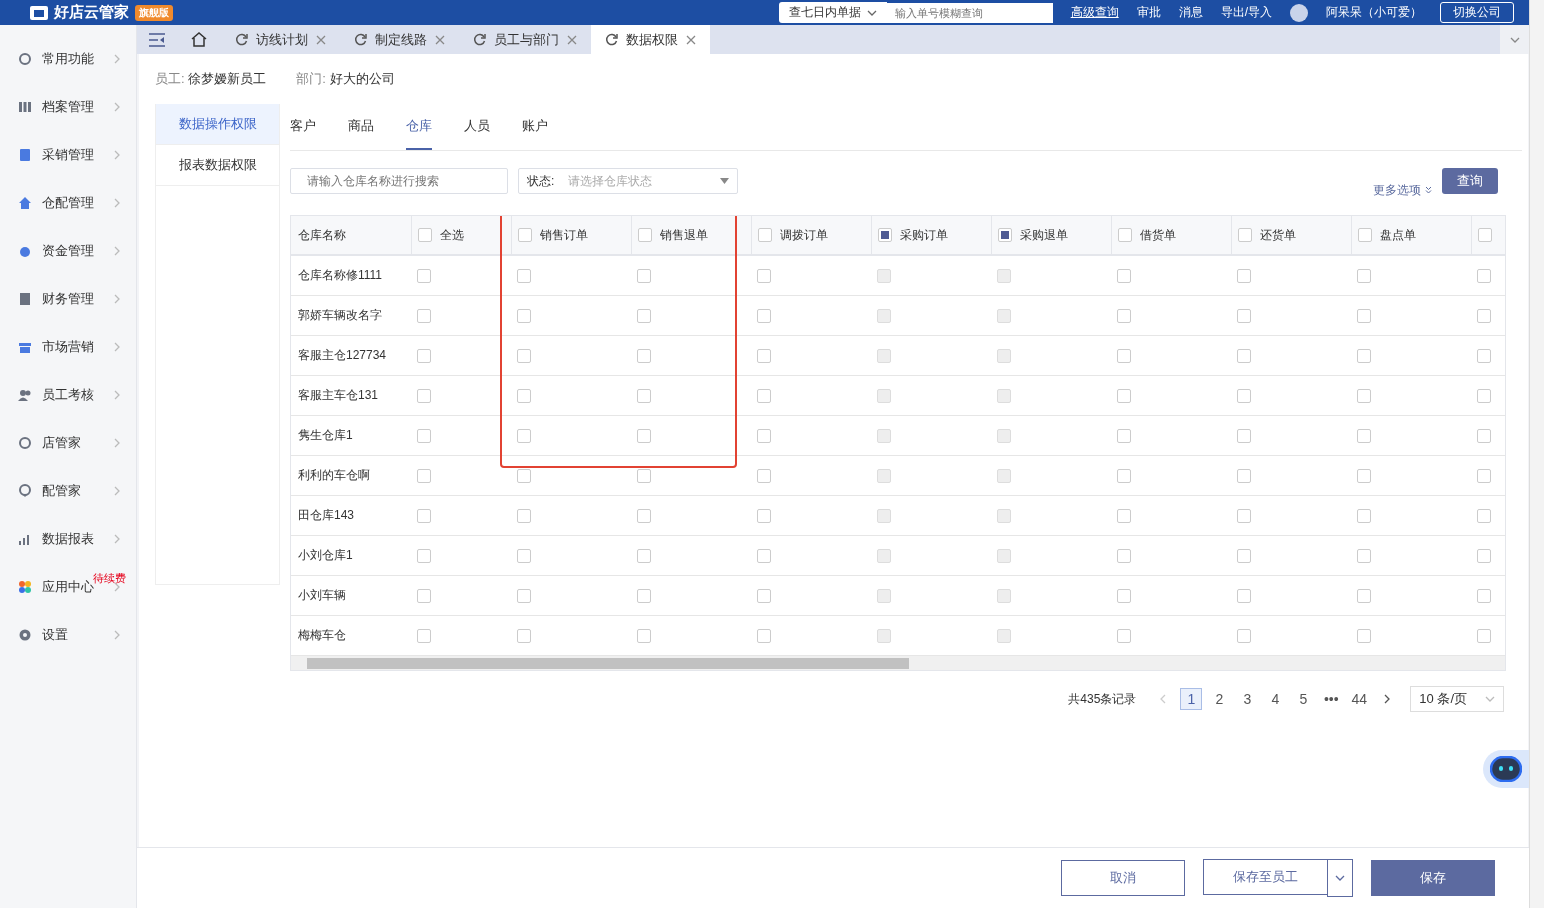 The width and height of the screenshot is (1544, 908). Describe the element at coordinates (303, 127) in the screenshot. I see `sub-tab: 客户` at that location.